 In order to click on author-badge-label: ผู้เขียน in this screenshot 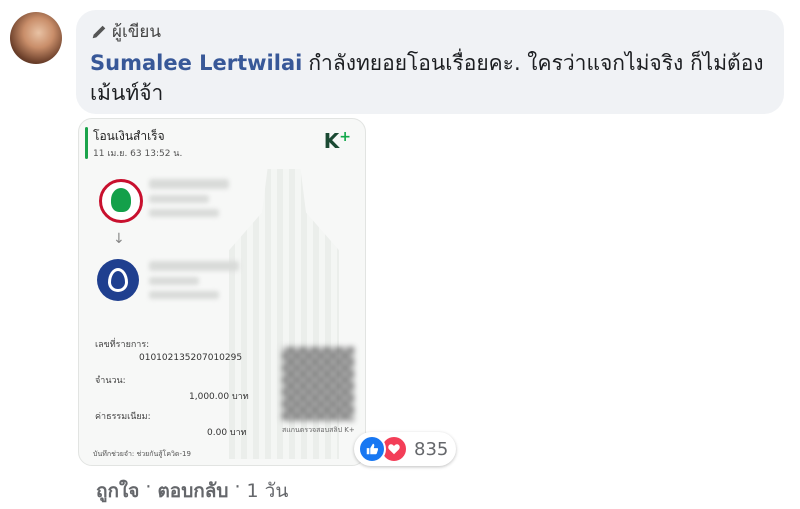, I will do `click(136, 32)`.